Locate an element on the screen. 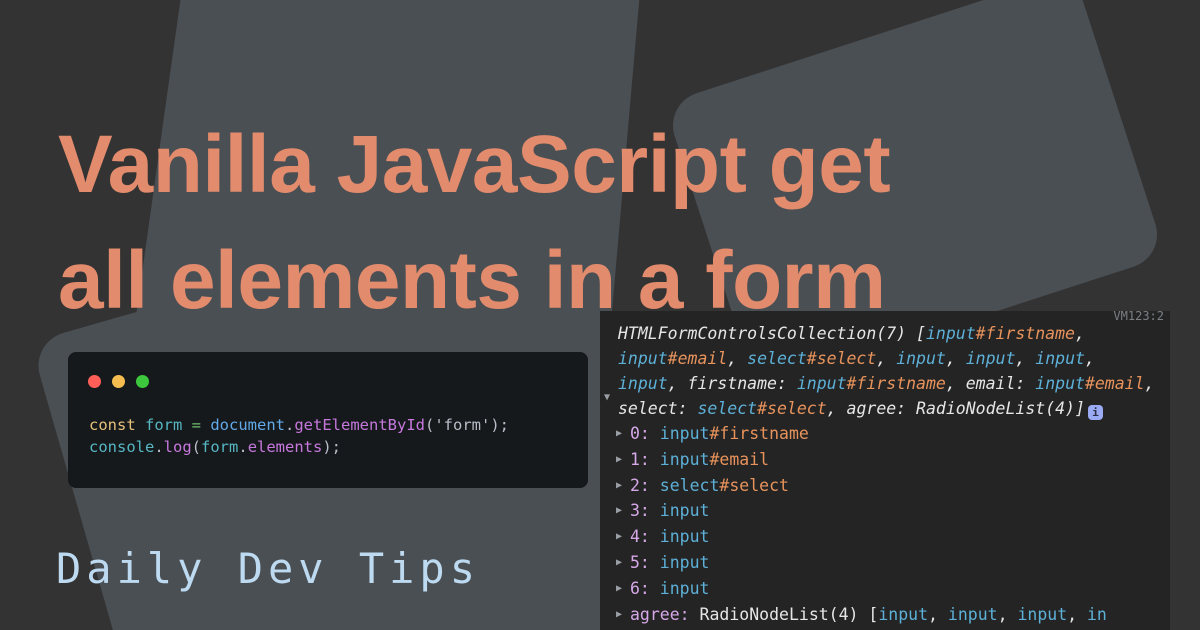  summary-key-firstname-el: input is located at coordinates (821, 383).